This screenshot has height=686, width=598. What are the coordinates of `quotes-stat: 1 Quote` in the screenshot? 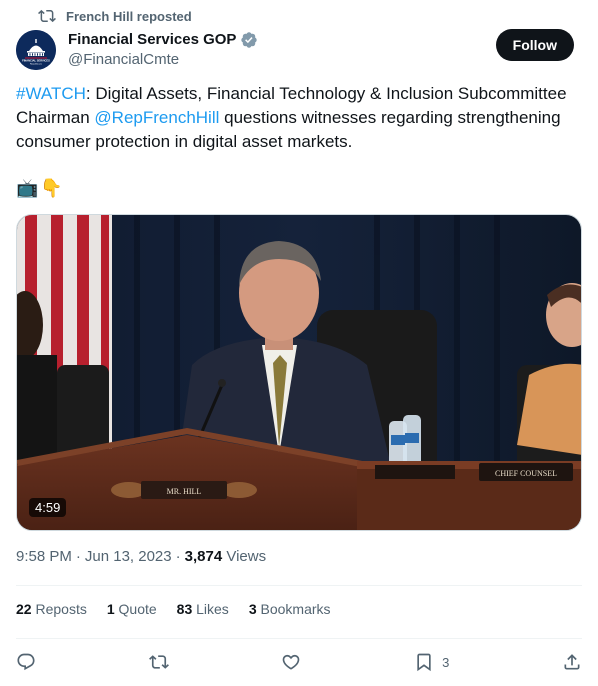 It's located at (132, 609).